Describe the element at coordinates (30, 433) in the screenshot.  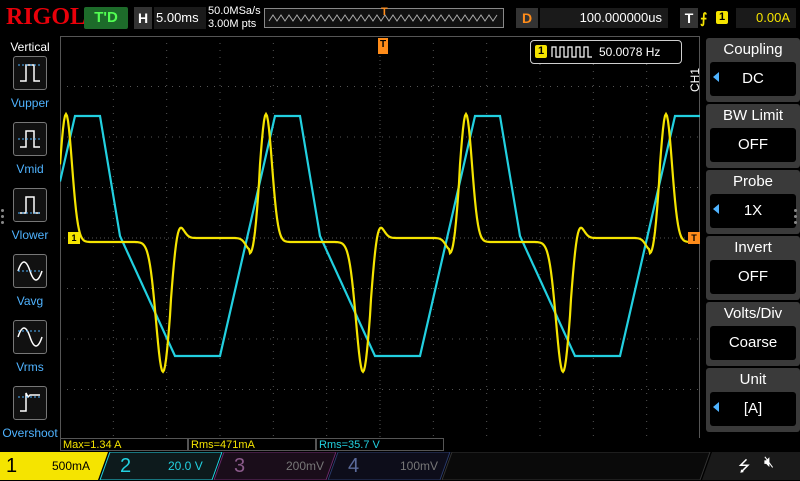
I see `measure-label: Overshoot` at that location.